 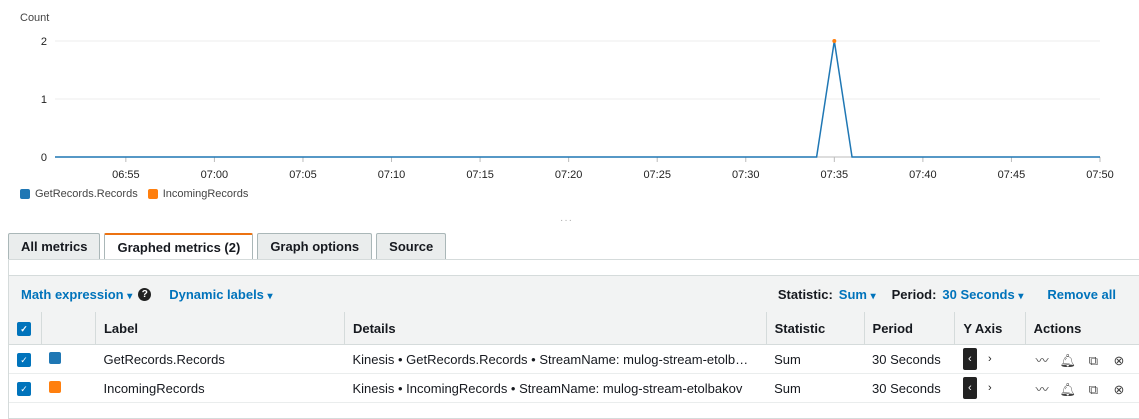 What do you see at coordinates (1082, 328) in the screenshot?
I see `actions-column-header: Actions` at bounding box center [1082, 328].